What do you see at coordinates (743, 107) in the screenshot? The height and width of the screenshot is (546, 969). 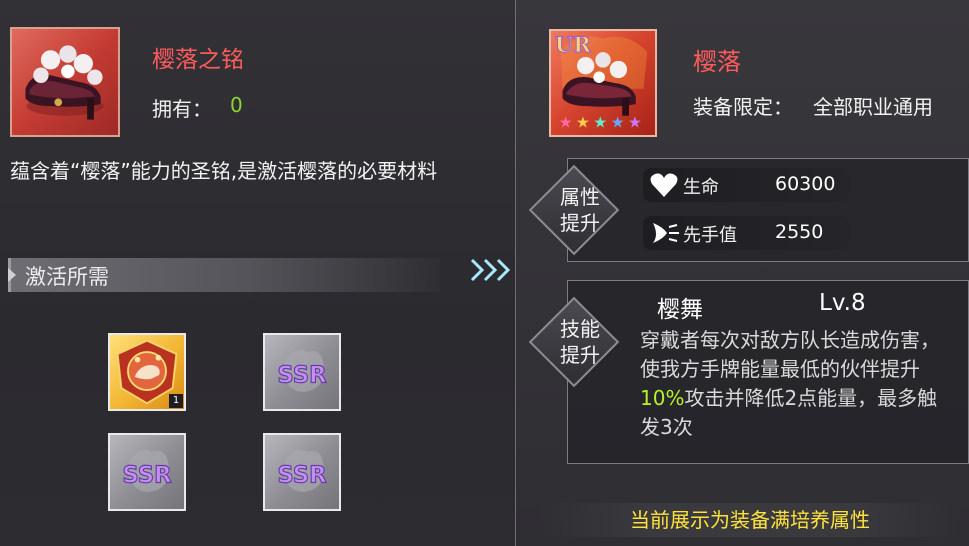 I see `limit-label: 装备限定：` at bounding box center [743, 107].